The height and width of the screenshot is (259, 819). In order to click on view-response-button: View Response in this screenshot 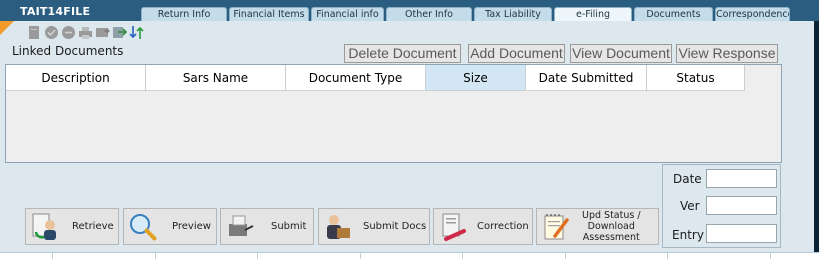, I will do `click(727, 53)`.